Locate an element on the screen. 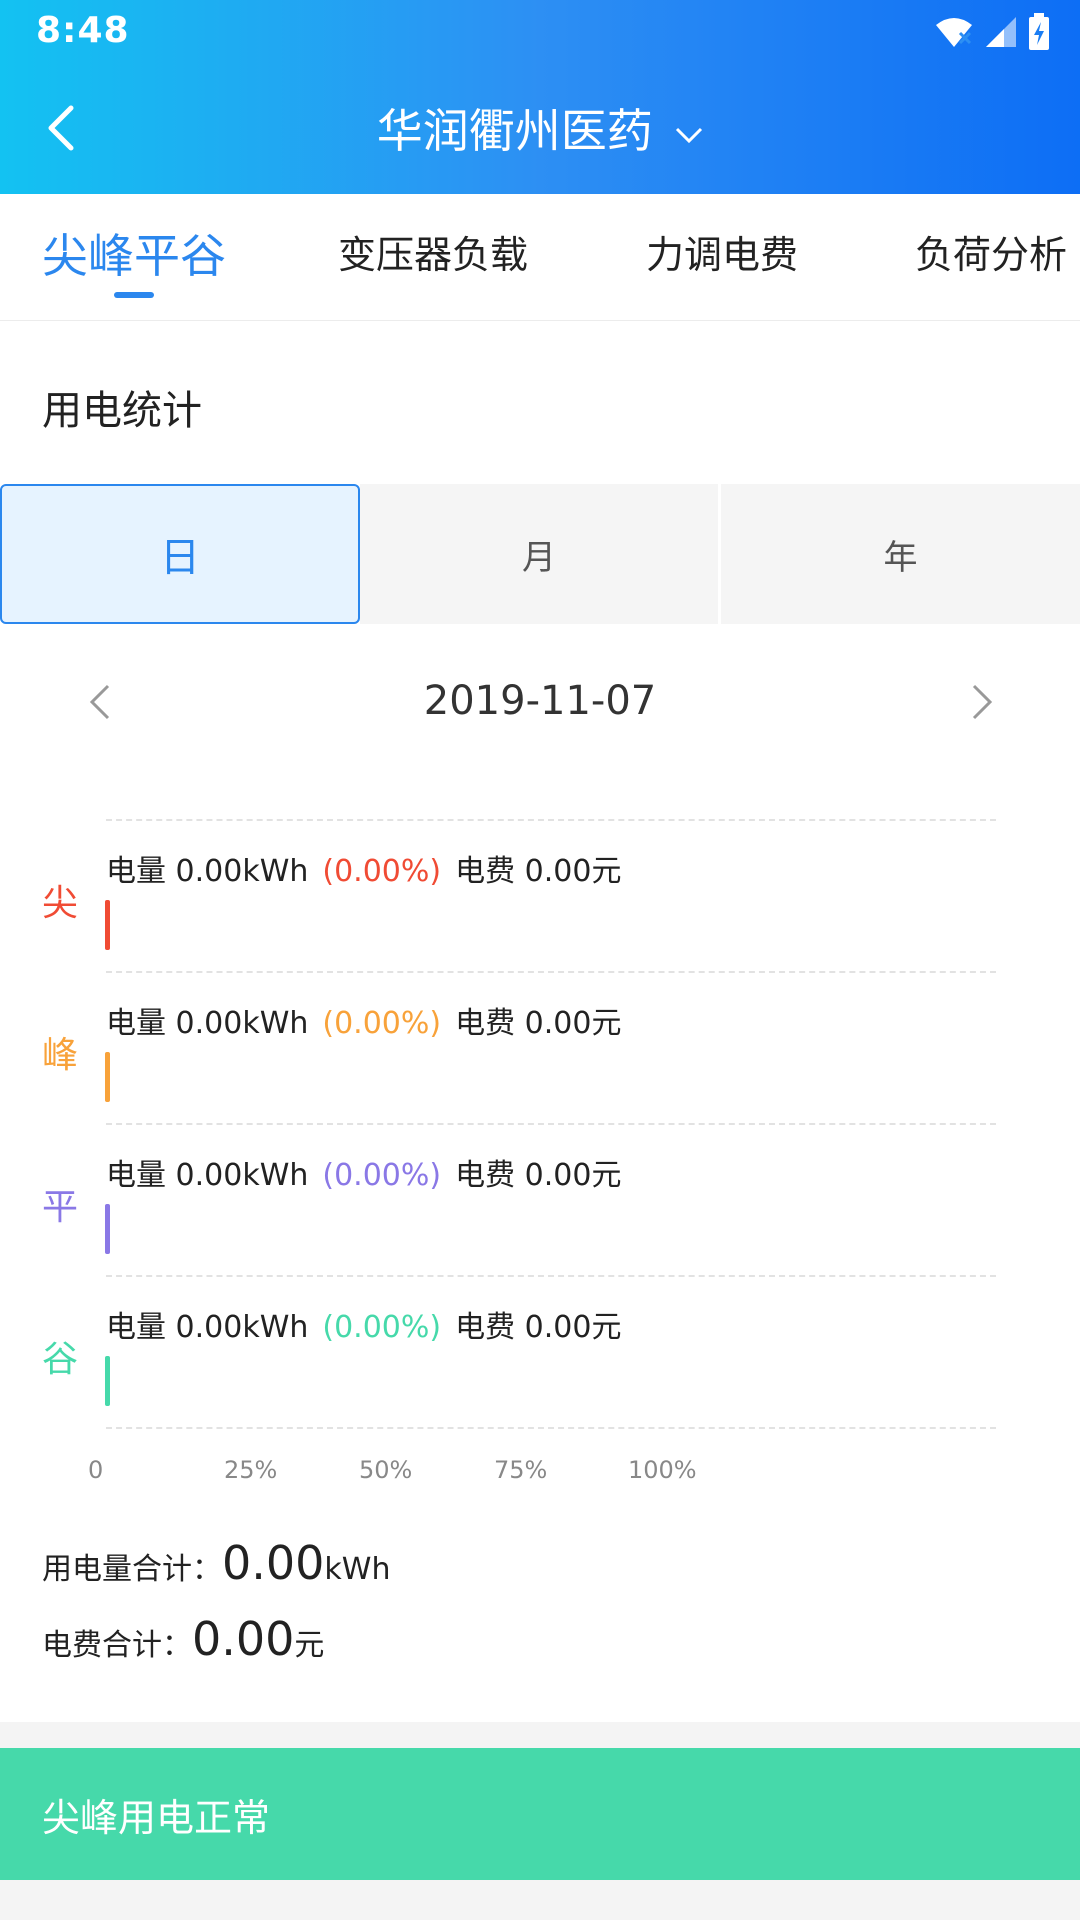 This screenshot has height=1920, width=1080. tab-bar: 尖峰平谷 变压器负载 力调电费 负荷分析 is located at coordinates (540, 257).